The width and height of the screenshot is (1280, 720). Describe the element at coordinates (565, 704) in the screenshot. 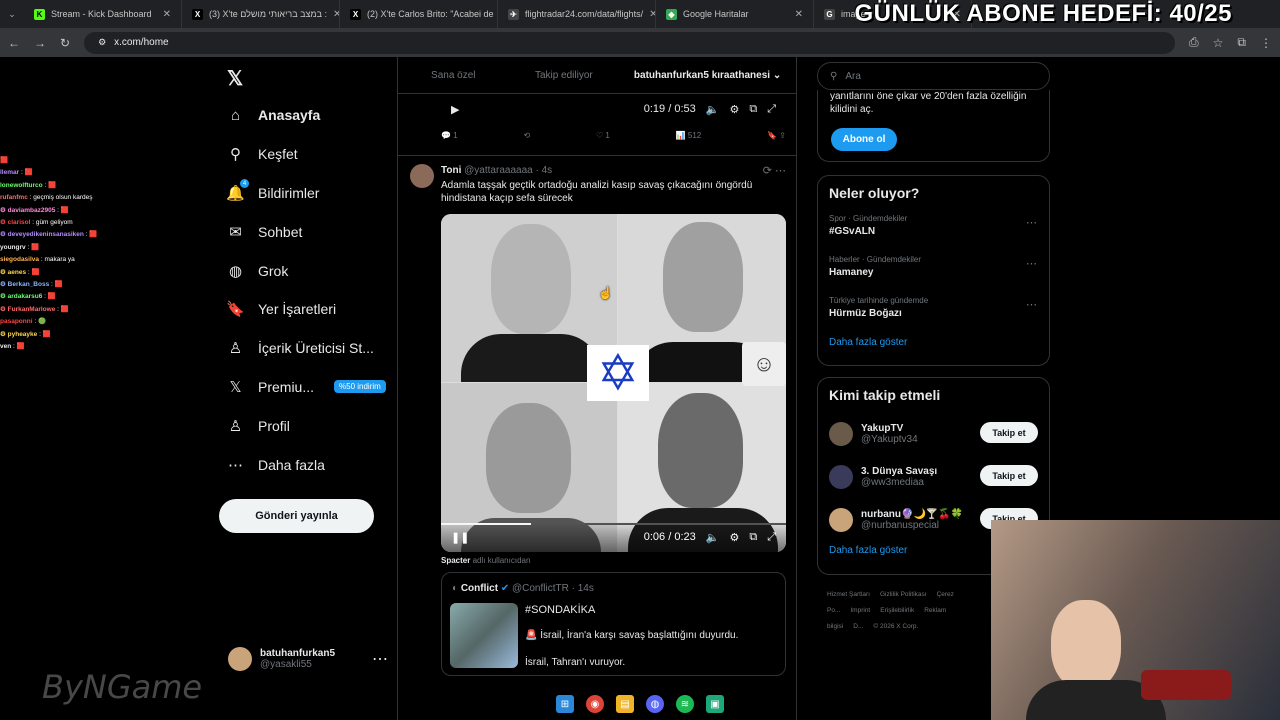

I see `windows-start-icon: ⊞` at that location.